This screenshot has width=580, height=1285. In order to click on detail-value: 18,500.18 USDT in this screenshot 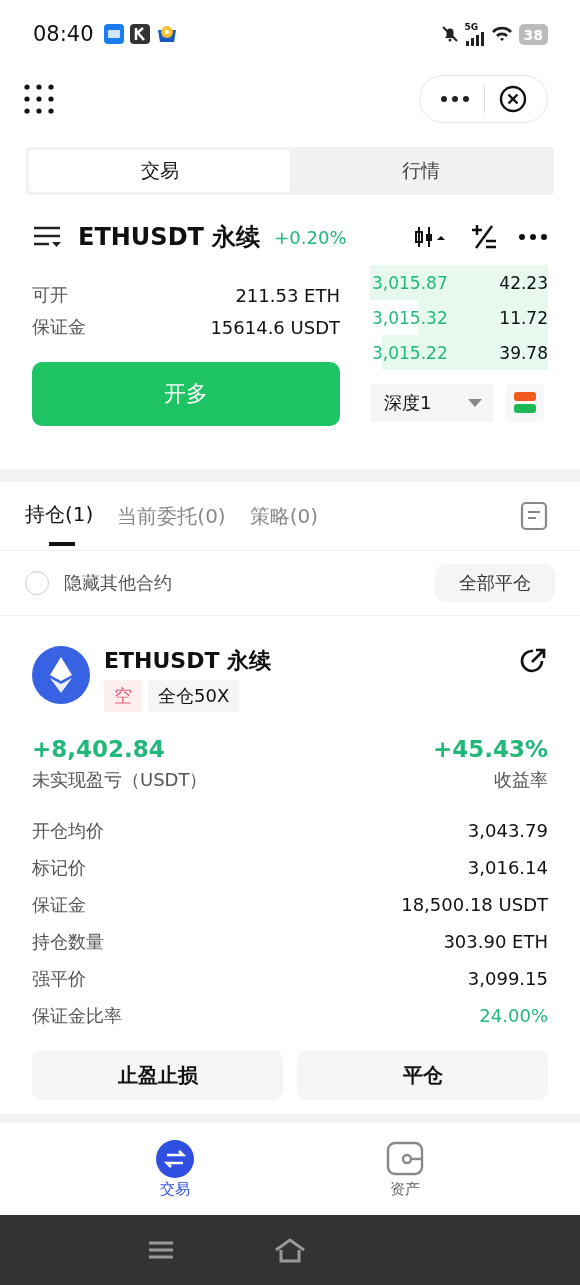, I will do `click(474, 904)`.